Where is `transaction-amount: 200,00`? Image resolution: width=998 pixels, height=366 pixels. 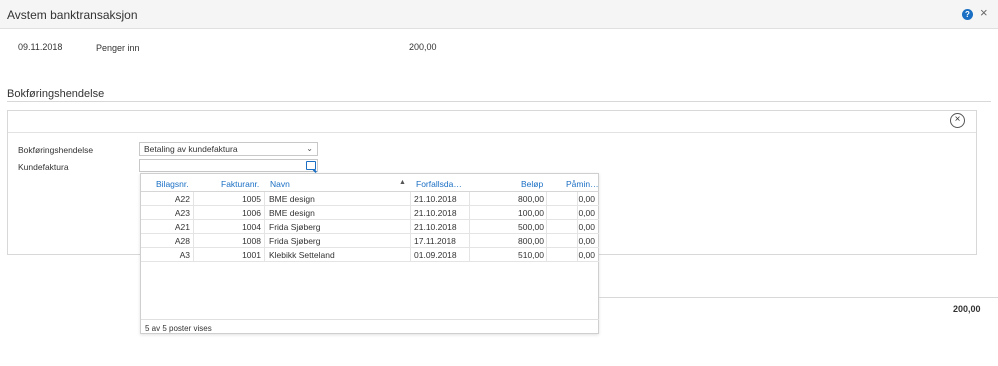
transaction-amount: 200,00 is located at coordinates (423, 47).